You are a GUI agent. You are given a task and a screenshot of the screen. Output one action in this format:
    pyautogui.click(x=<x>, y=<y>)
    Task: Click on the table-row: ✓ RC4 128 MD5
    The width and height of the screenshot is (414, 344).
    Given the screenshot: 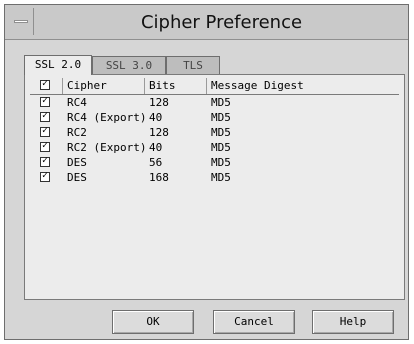 What is the action you would take?
    pyautogui.click(x=214, y=102)
    